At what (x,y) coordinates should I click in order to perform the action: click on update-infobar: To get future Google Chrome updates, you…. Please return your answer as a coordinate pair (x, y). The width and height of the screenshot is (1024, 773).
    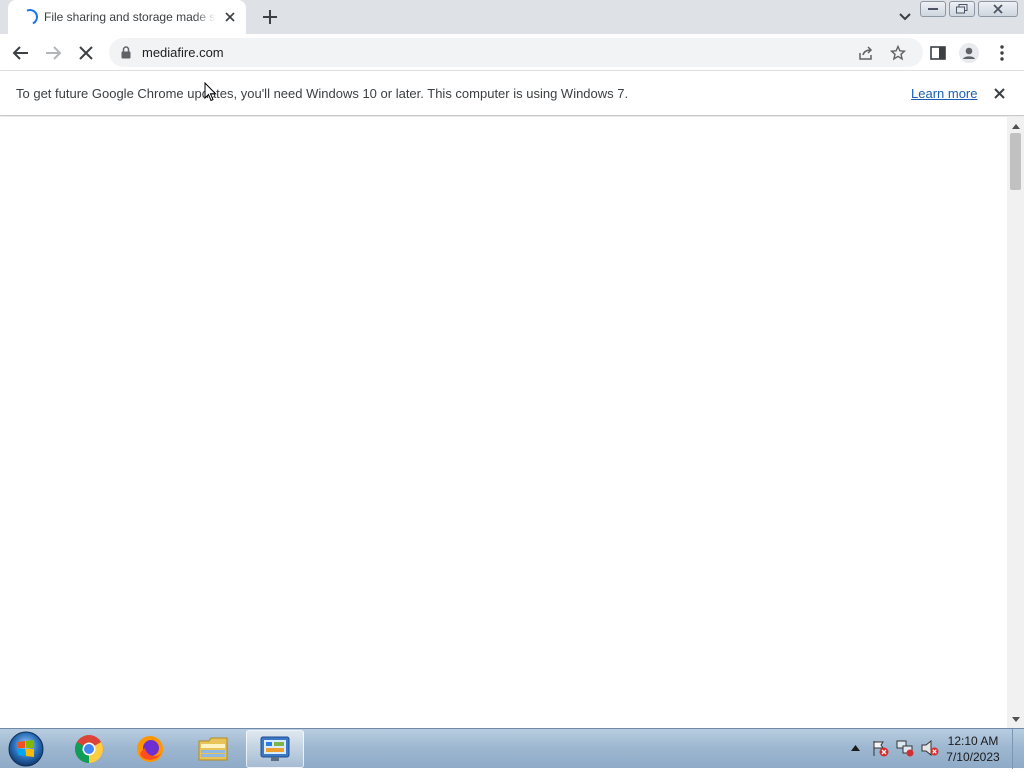
    Looking at the image, I should click on (512, 93).